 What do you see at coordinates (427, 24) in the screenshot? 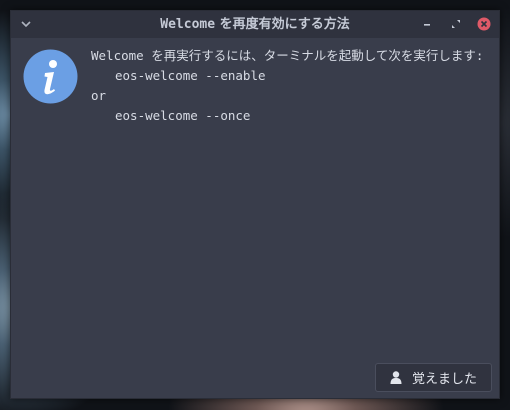
I see `minimize-icon` at bounding box center [427, 24].